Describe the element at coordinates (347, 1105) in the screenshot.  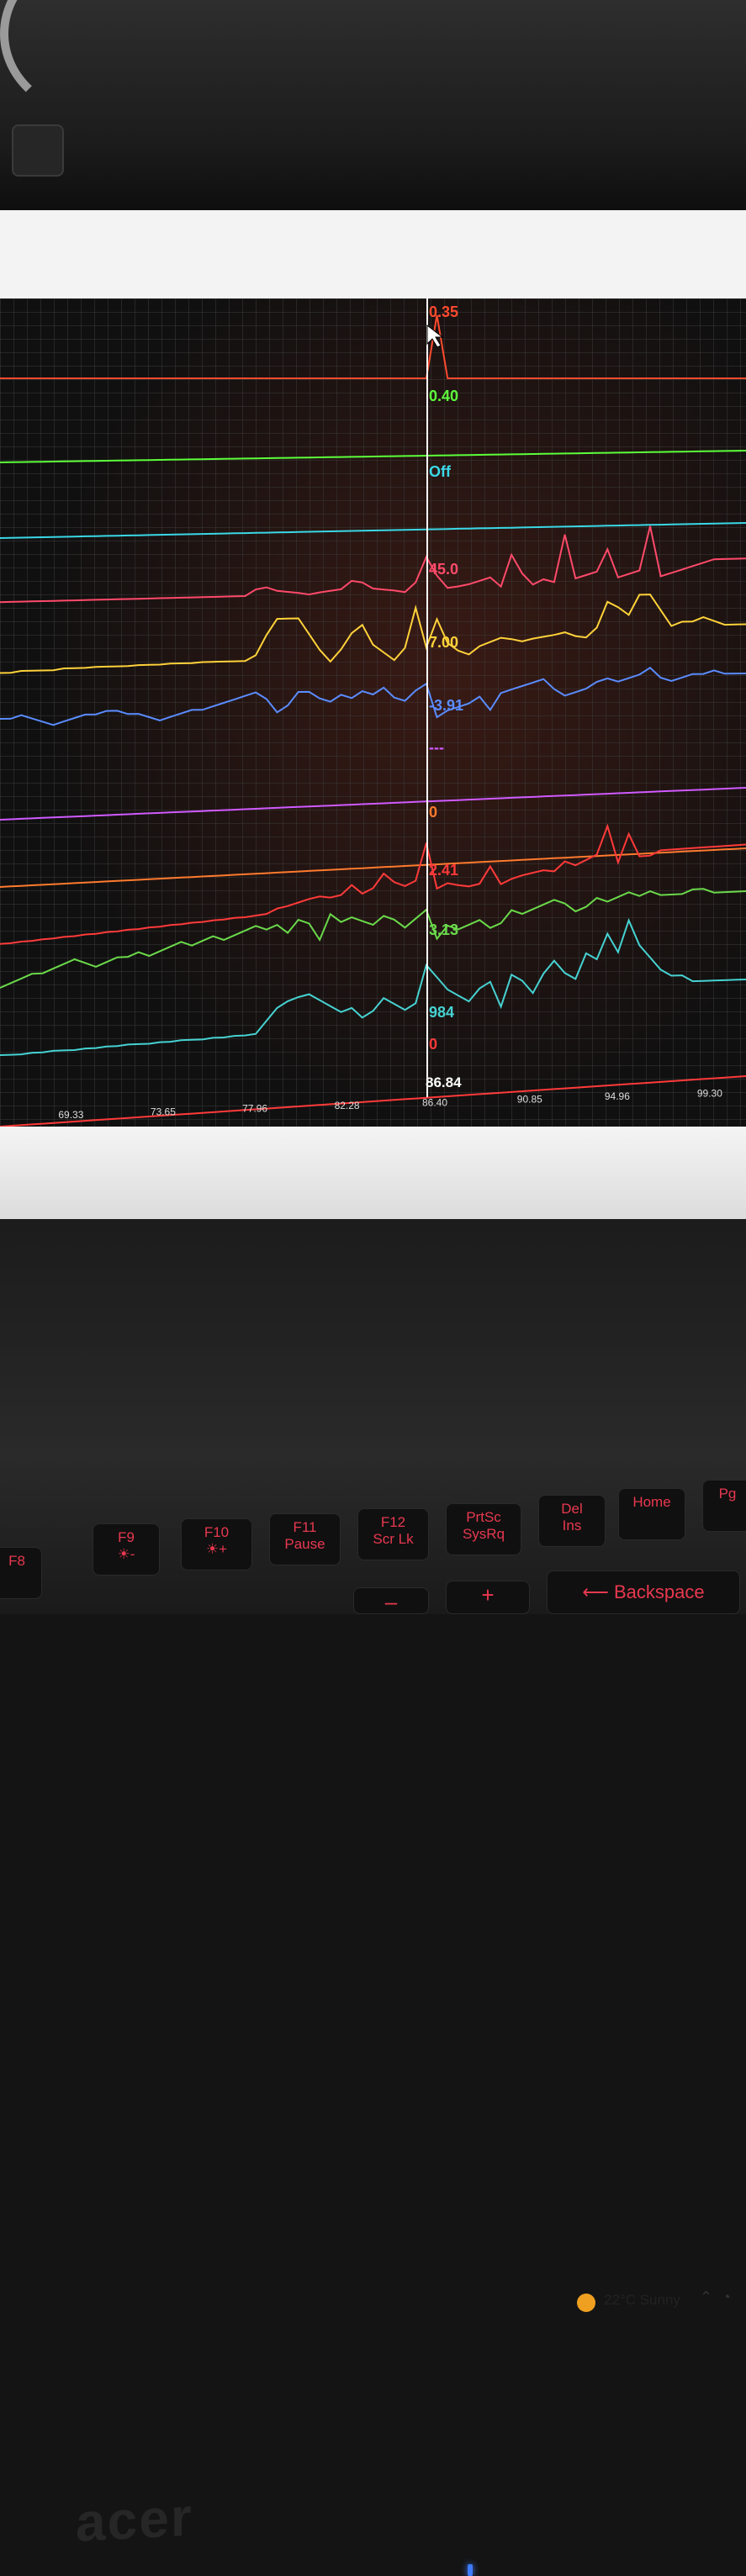
I see `x-tick-label-3: 82.28` at that location.